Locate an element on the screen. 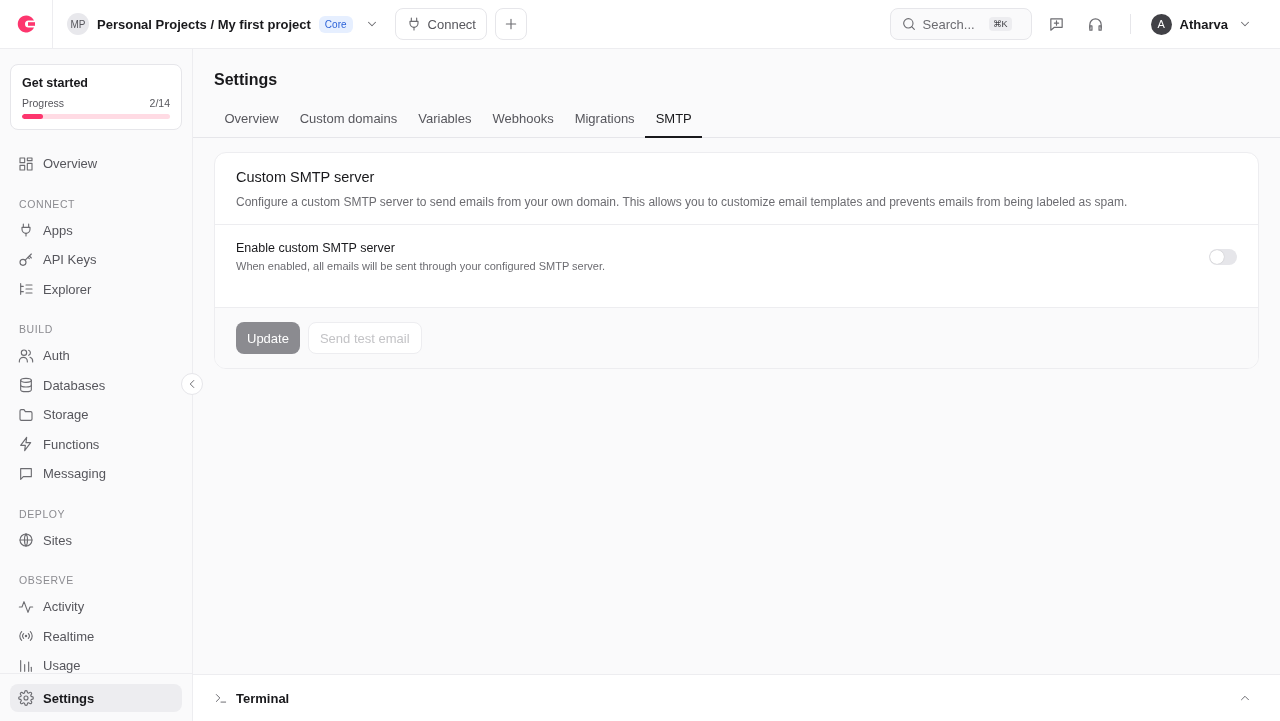 This screenshot has height=721, width=1280. card-description: Configure a custom SMTP server to send emails from your own domain. This allows you to customize email templates and prevents emails from being labeled as spam. is located at coordinates (682, 202).